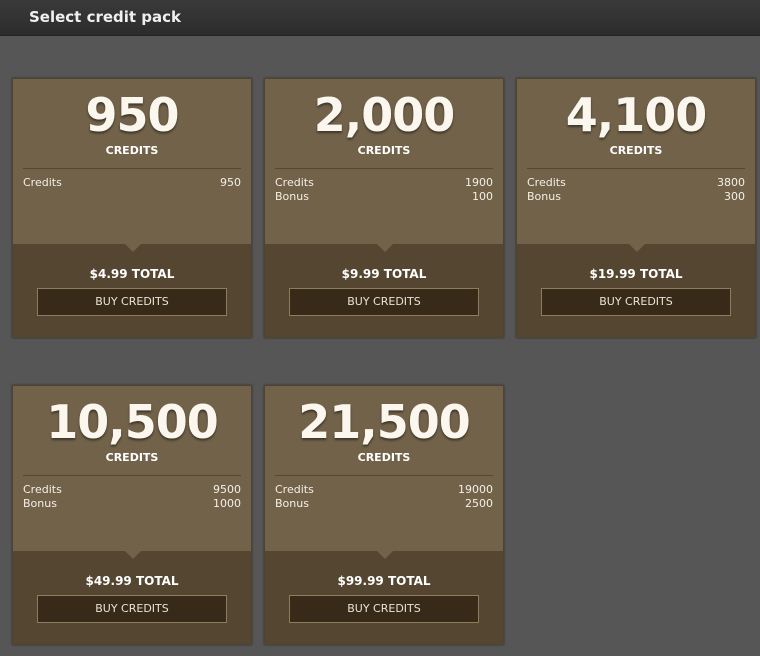 The image size is (760, 656). What do you see at coordinates (384, 197) in the screenshot?
I see `detail-row: Bonus 100` at bounding box center [384, 197].